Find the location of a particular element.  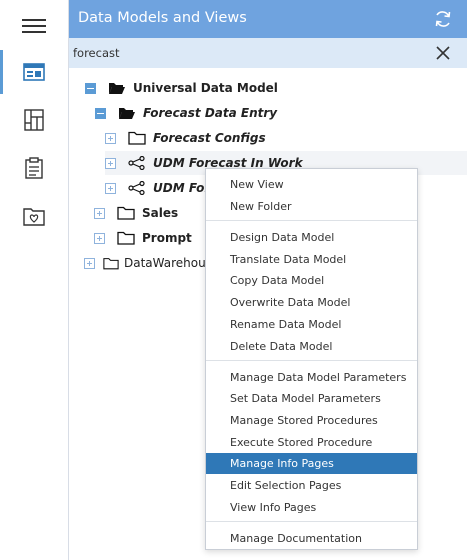

menu-item-copy-data-model: Copy Data Model is located at coordinates (311, 280).